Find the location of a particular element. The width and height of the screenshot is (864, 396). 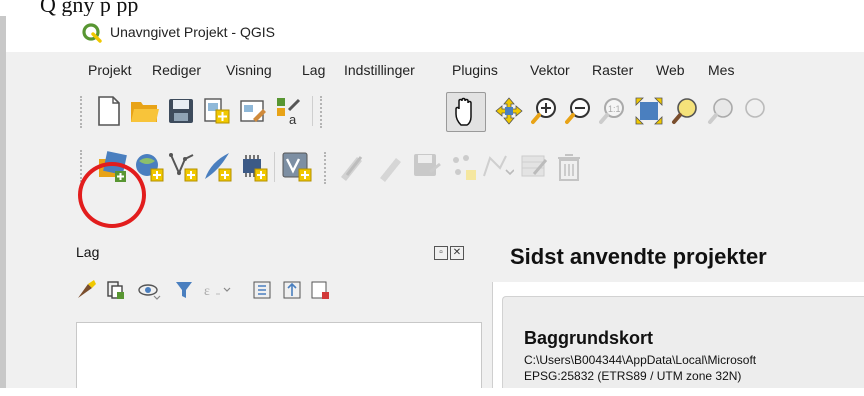

folder-open-icon is located at coordinates (145, 112).